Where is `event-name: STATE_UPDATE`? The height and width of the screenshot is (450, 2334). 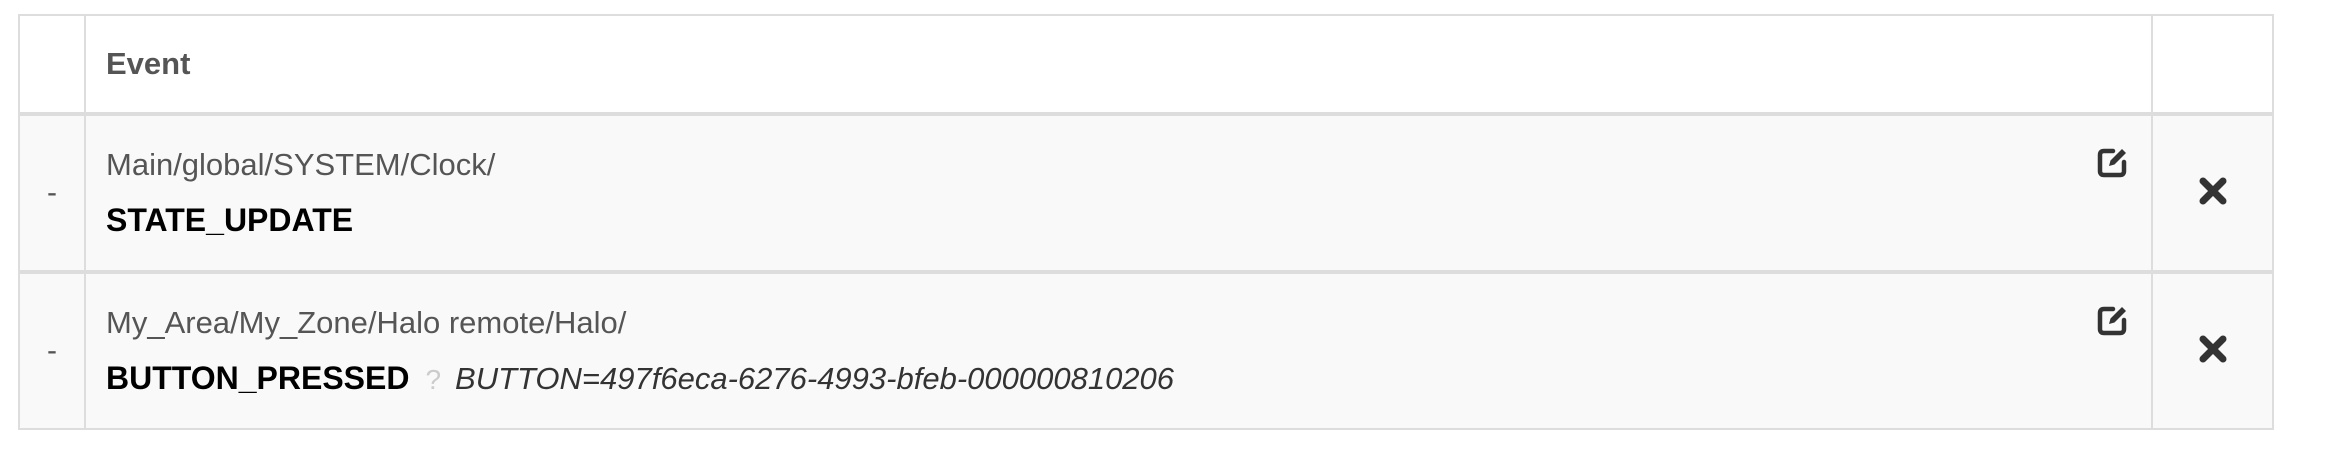
event-name: STATE_UPDATE is located at coordinates (230, 219).